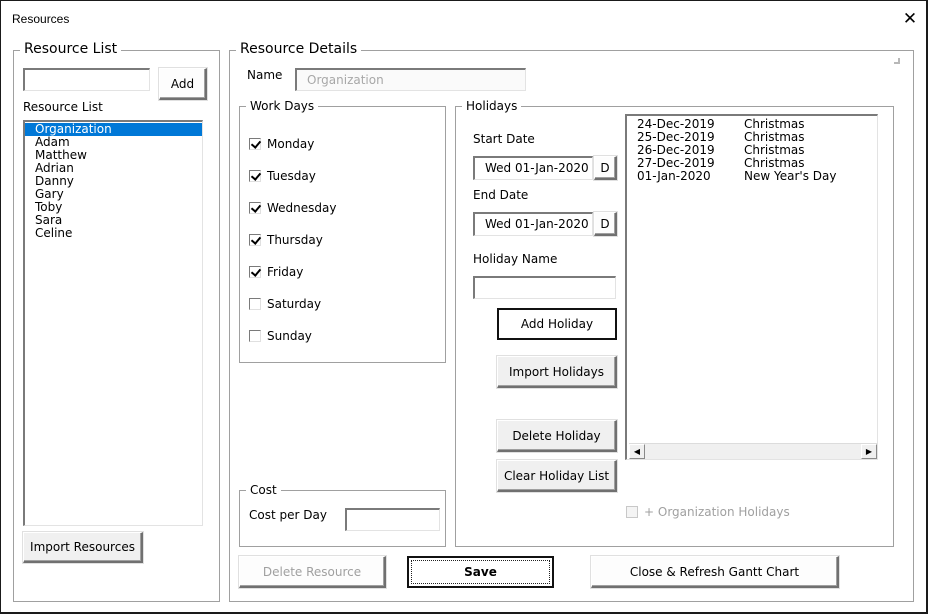  What do you see at coordinates (910, 19) in the screenshot?
I see `close-icon: ✕` at bounding box center [910, 19].